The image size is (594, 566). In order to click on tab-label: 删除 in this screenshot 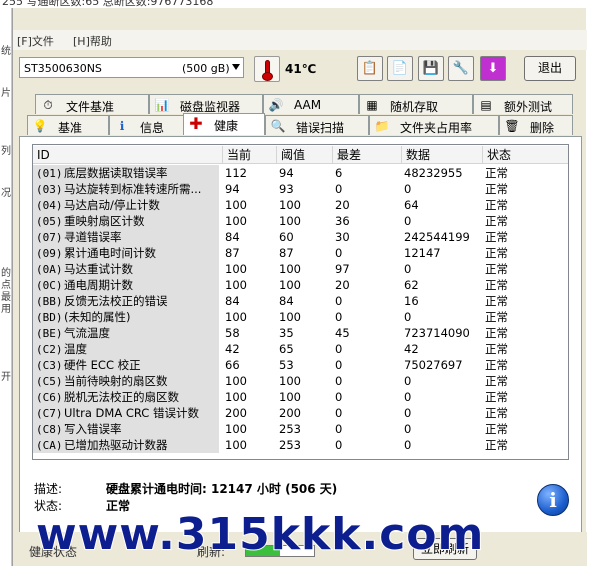, I will do `click(542, 128)`.